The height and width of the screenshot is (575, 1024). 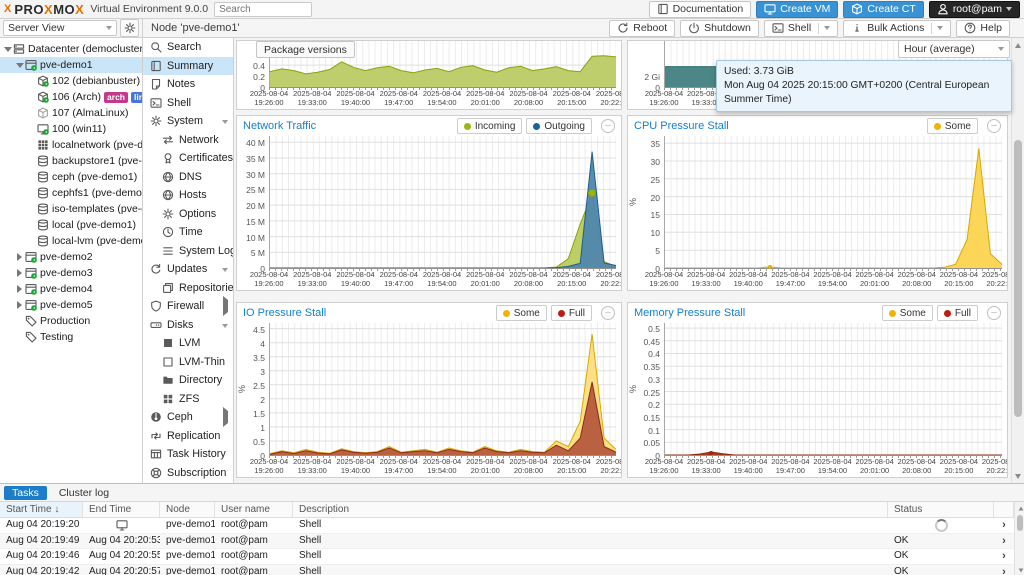 What do you see at coordinates (188, 140) in the screenshot?
I see `nav-item-network: Network` at bounding box center [188, 140].